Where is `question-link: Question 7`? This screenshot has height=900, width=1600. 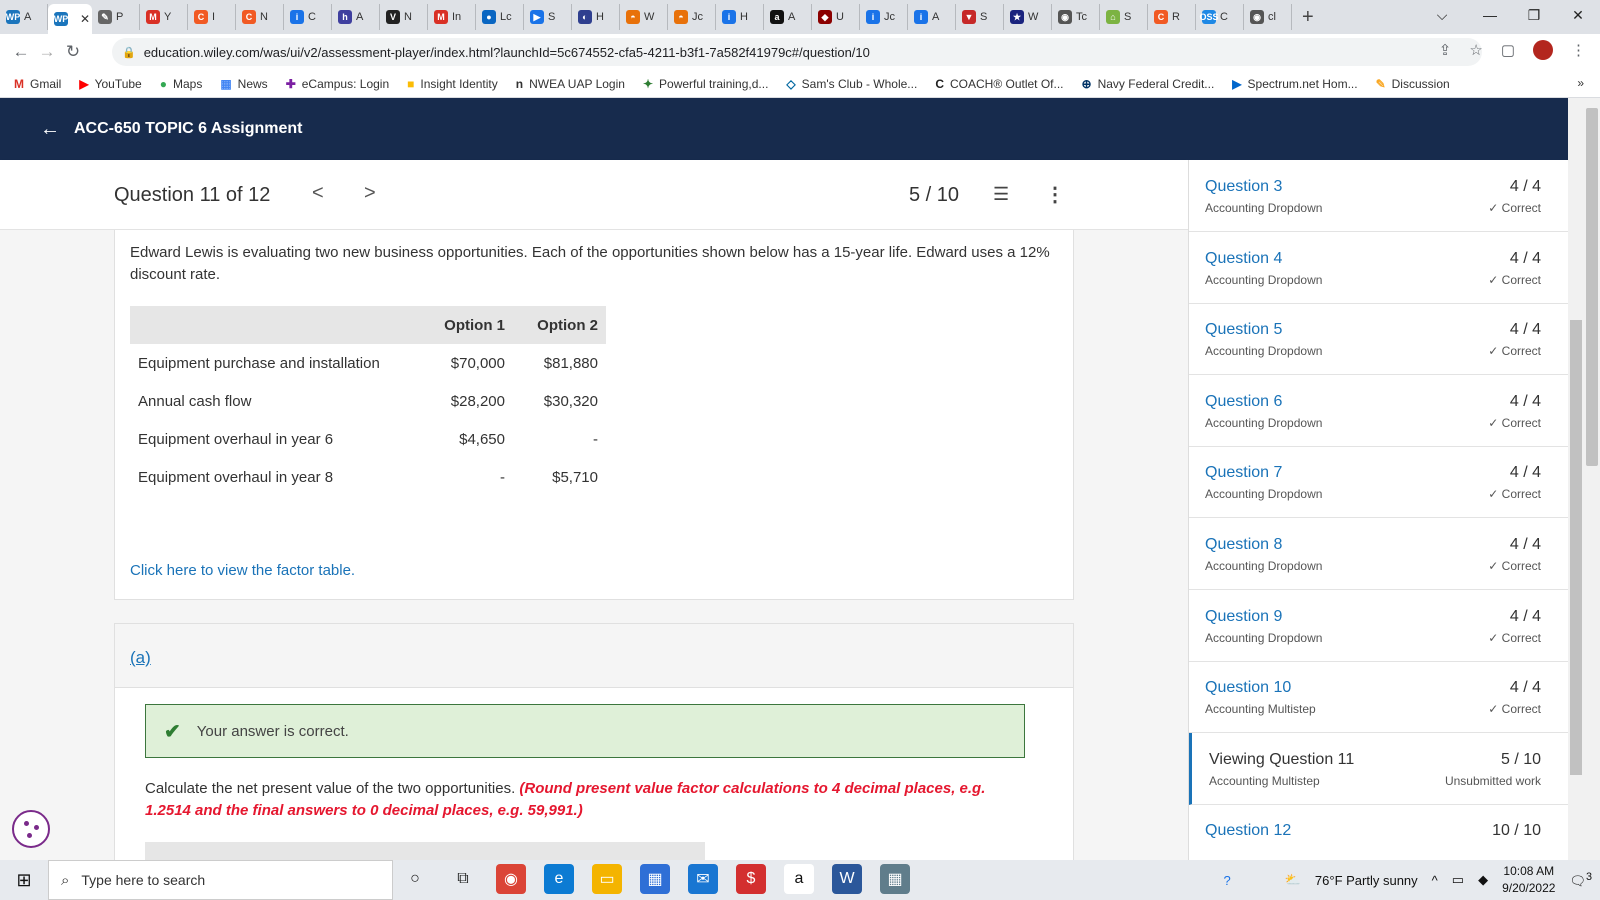
question-link: Question 7 is located at coordinates (1243, 473).